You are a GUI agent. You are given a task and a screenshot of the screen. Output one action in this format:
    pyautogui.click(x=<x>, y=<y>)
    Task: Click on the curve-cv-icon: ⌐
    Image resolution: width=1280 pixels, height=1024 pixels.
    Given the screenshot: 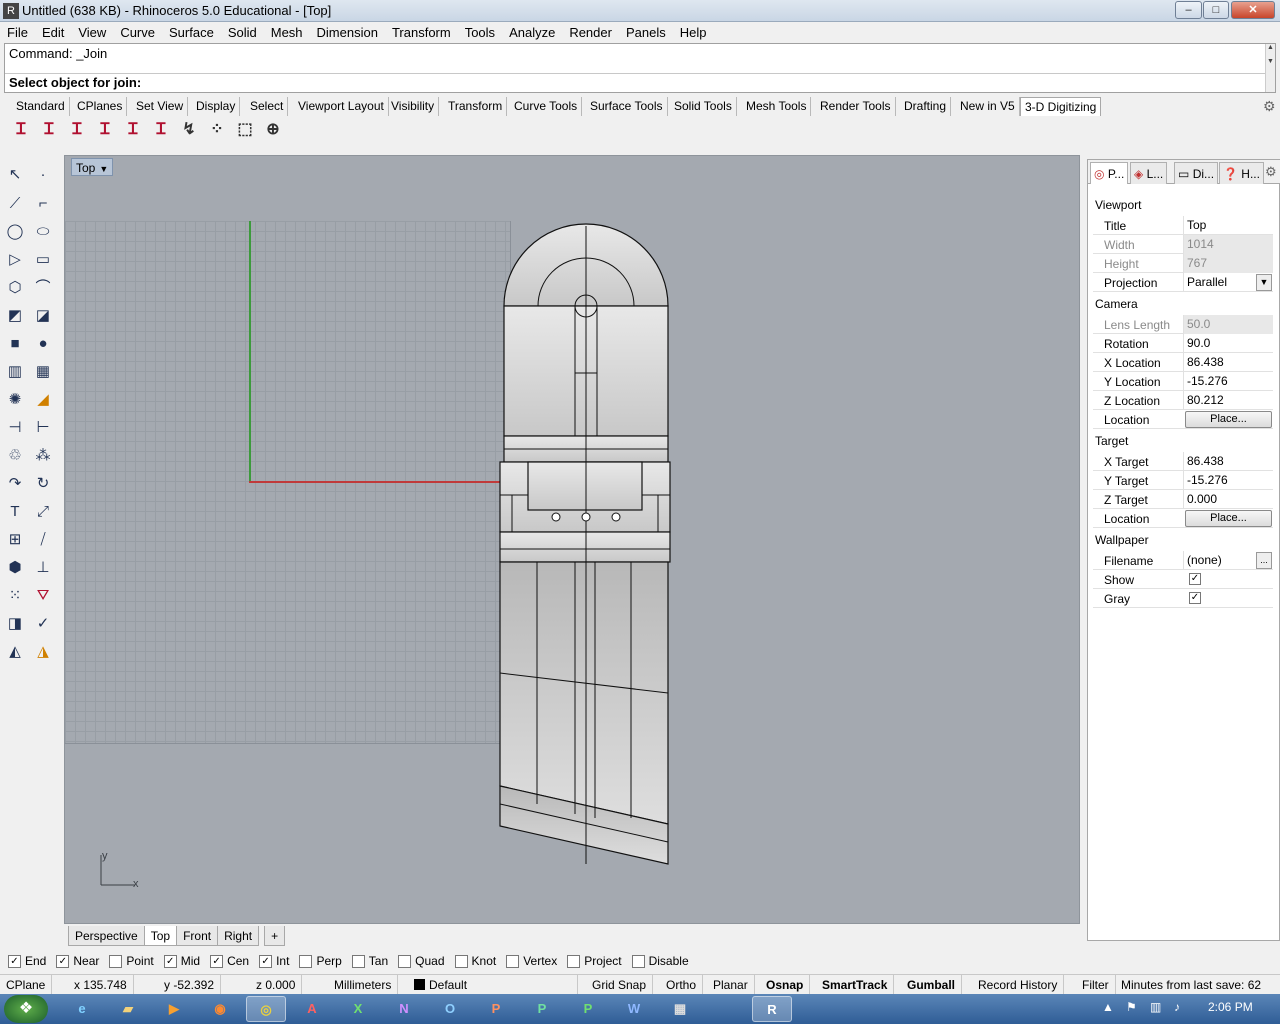 What is the action you would take?
    pyautogui.click(x=43, y=204)
    